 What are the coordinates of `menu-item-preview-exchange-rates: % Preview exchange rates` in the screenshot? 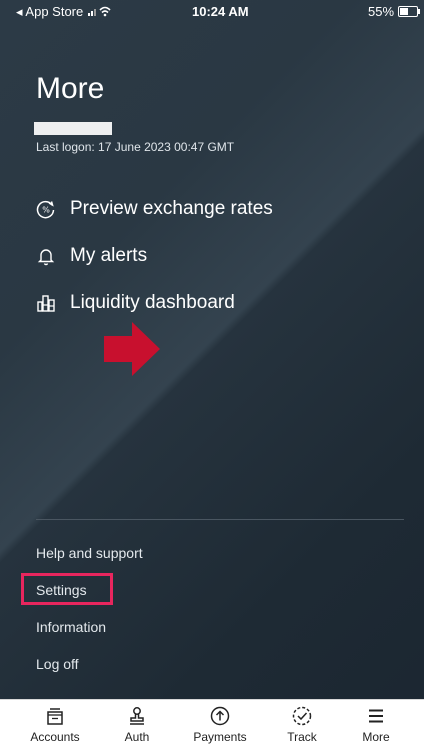 It's located at (154, 209).